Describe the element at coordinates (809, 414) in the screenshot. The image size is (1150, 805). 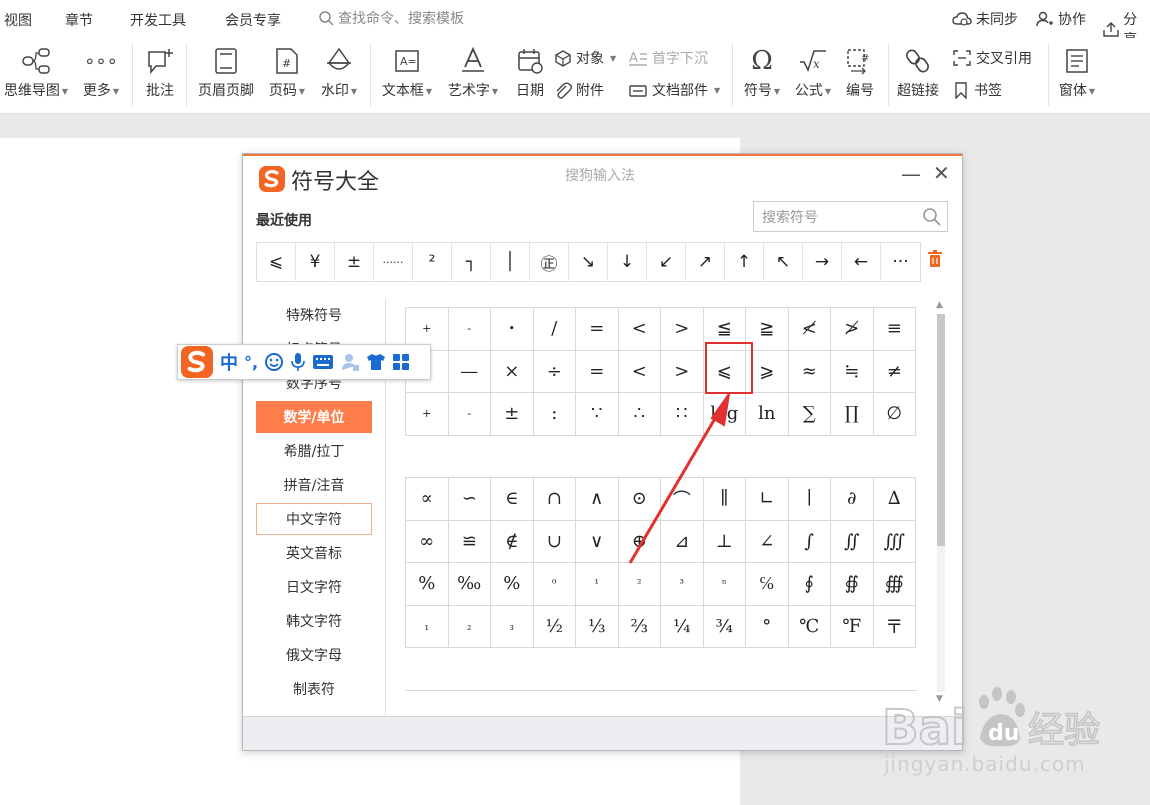
I see `symbol-cell: ∑` at that location.